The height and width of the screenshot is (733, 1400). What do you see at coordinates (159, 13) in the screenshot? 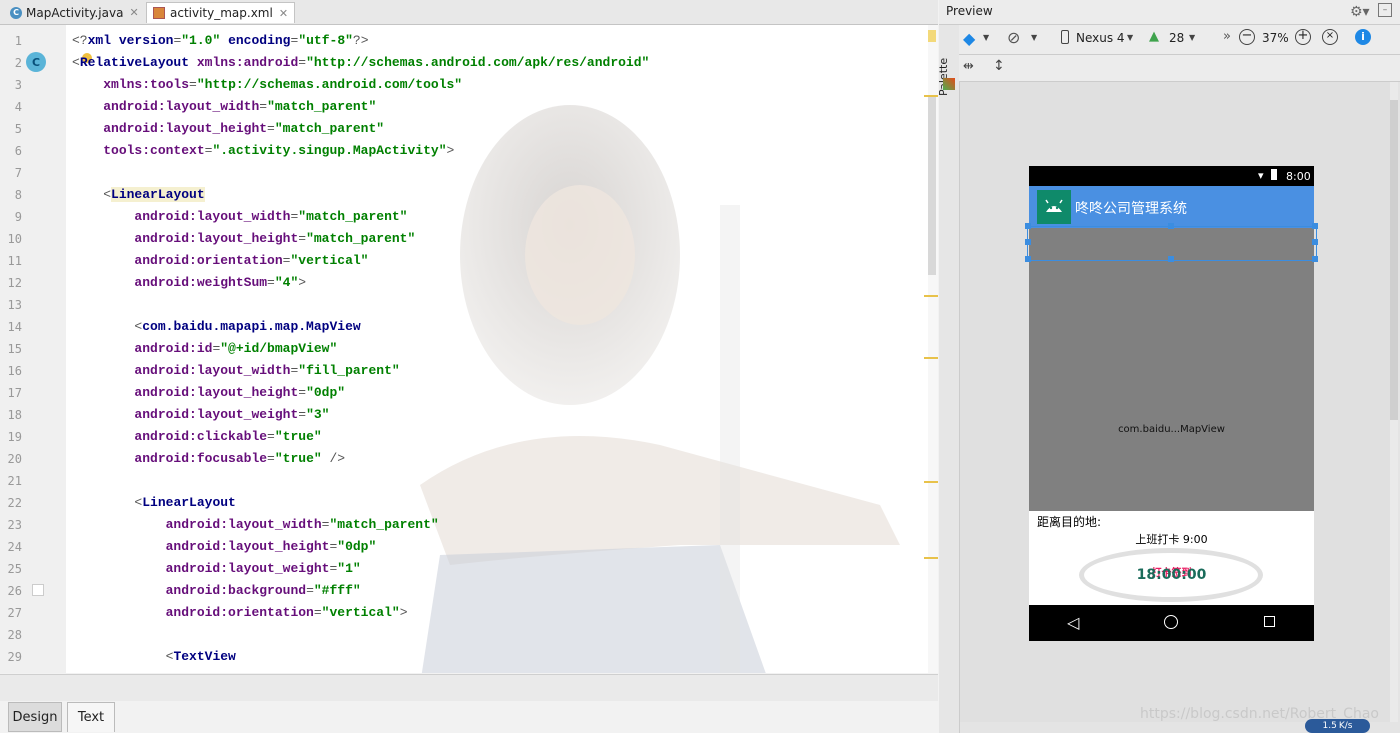
I see `xml-file-icon` at bounding box center [159, 13].